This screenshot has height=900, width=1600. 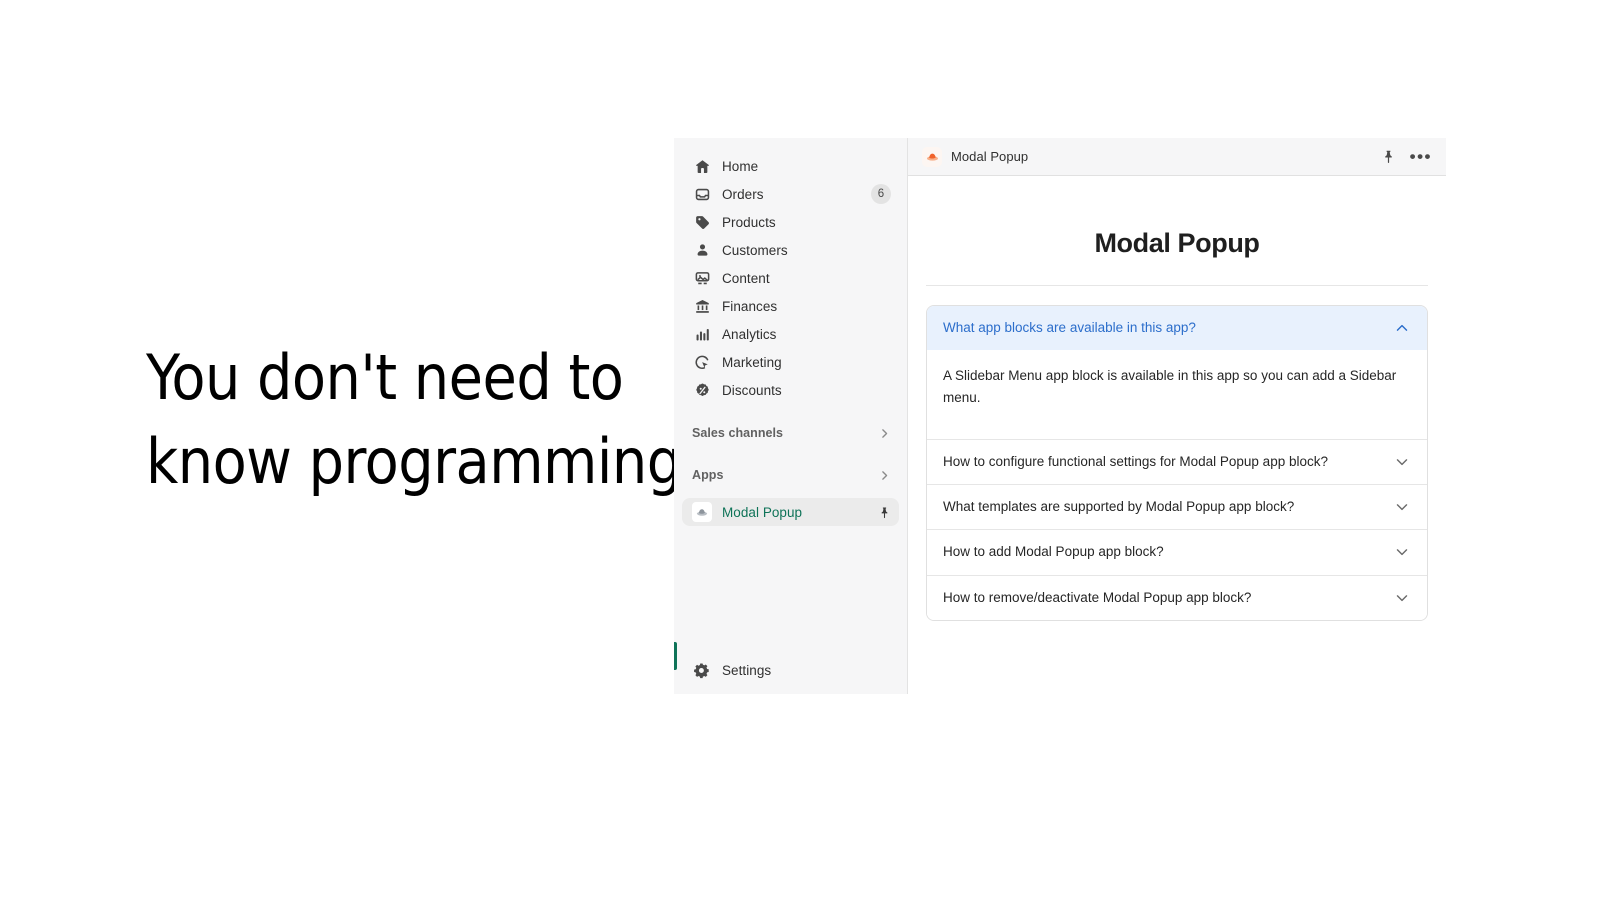 I want to click on discounts-percent-icon, so click(x=702, y=390).